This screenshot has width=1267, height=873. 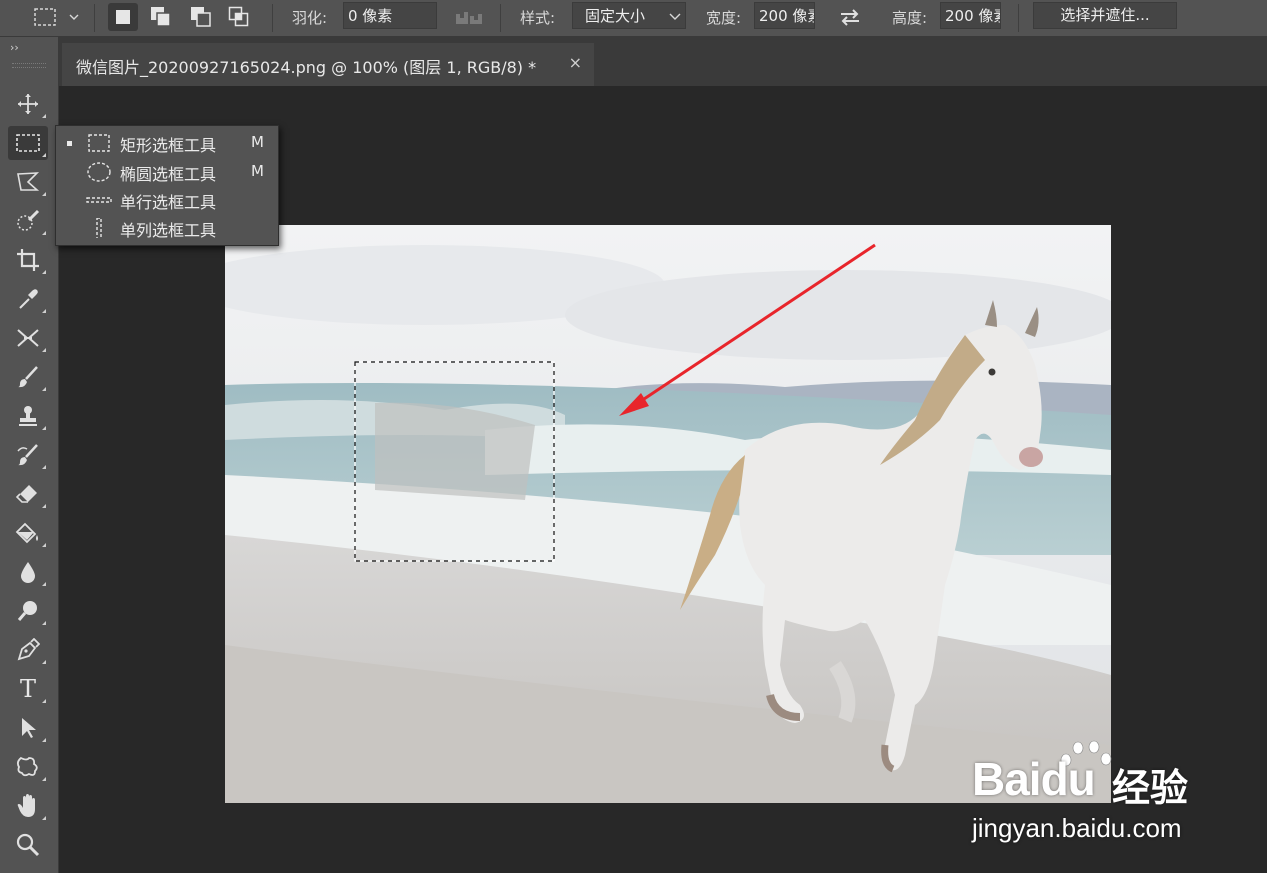 I want to click on quick-selection-tool, so click(x=28, y=221).